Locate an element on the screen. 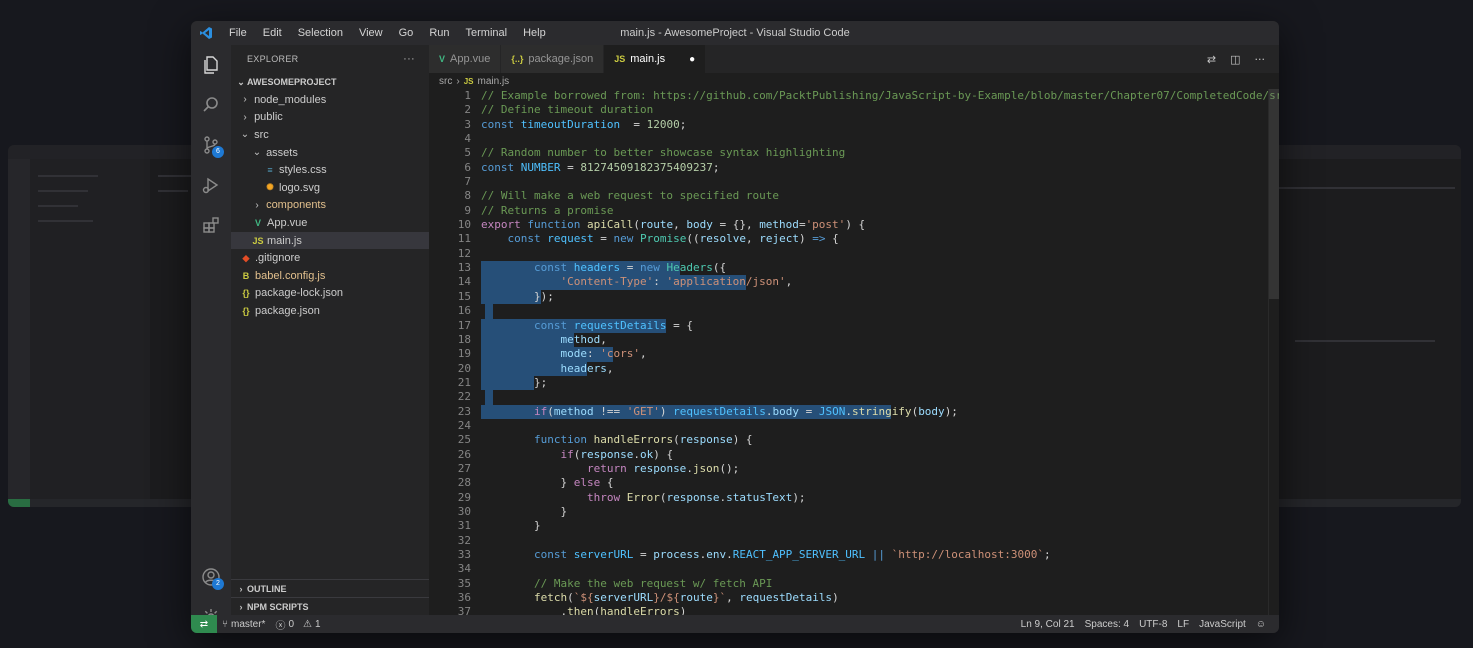 The image size is (1473, 648). file-item: JS main.js is located at coordinates (330, 240).